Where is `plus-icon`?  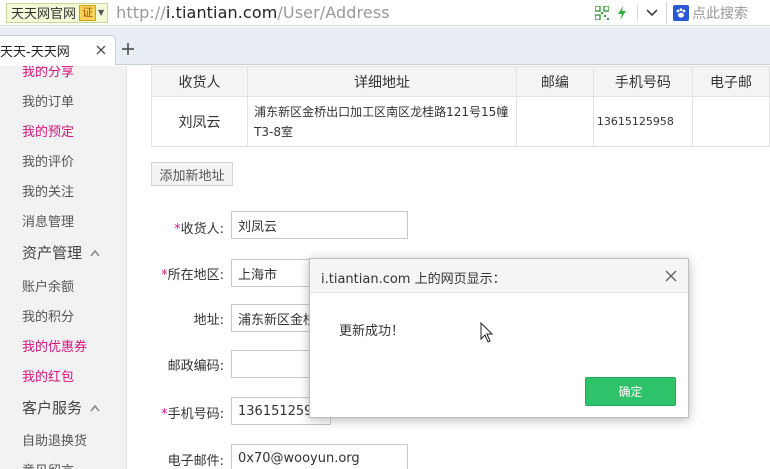 plus-icon is located at coordinates (128, 49).